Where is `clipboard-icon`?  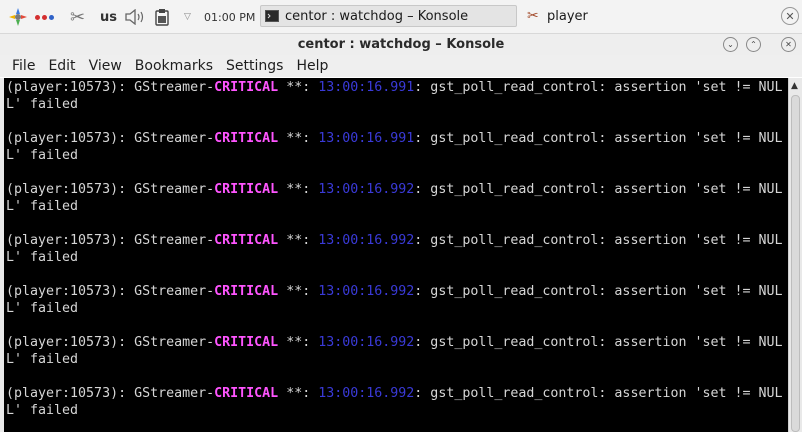
clipboard-icon is located at coordinates (163, 17).